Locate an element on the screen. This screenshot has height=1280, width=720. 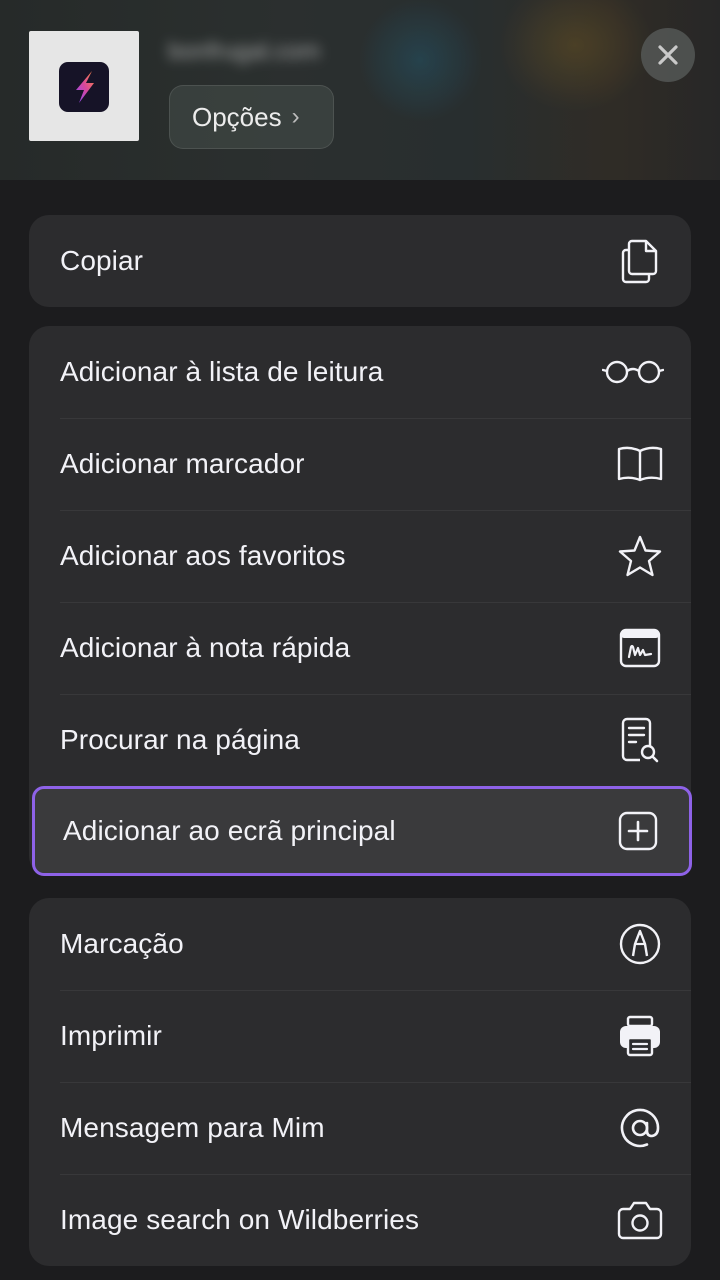
glasses-icon is located at coordinates (633, 372).